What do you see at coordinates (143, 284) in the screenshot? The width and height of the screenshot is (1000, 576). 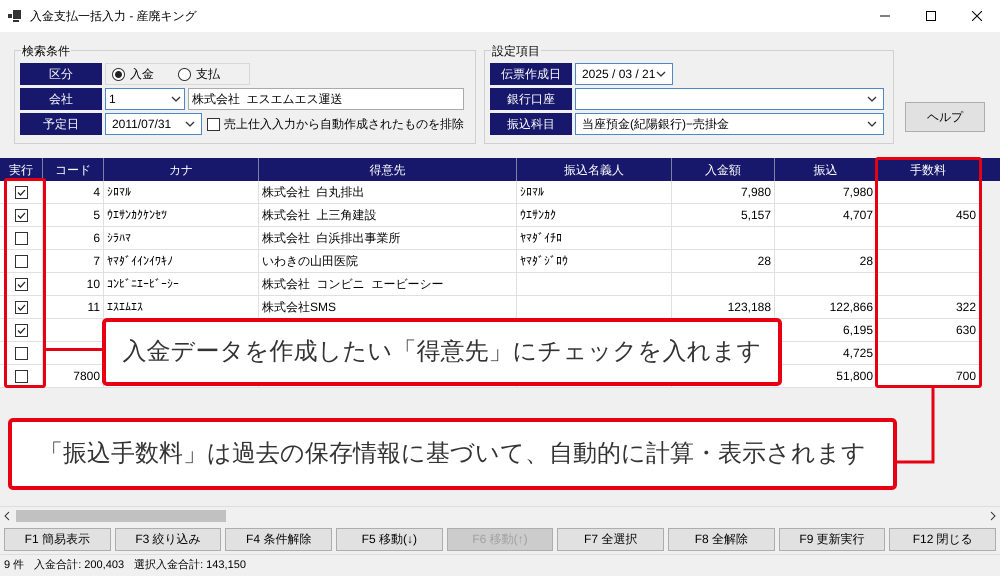 I see `table-cell-text: ｺﾝﾋﾞﾆｴｰﾋﾞｰｼｰ` at bounding box center [143, 284].